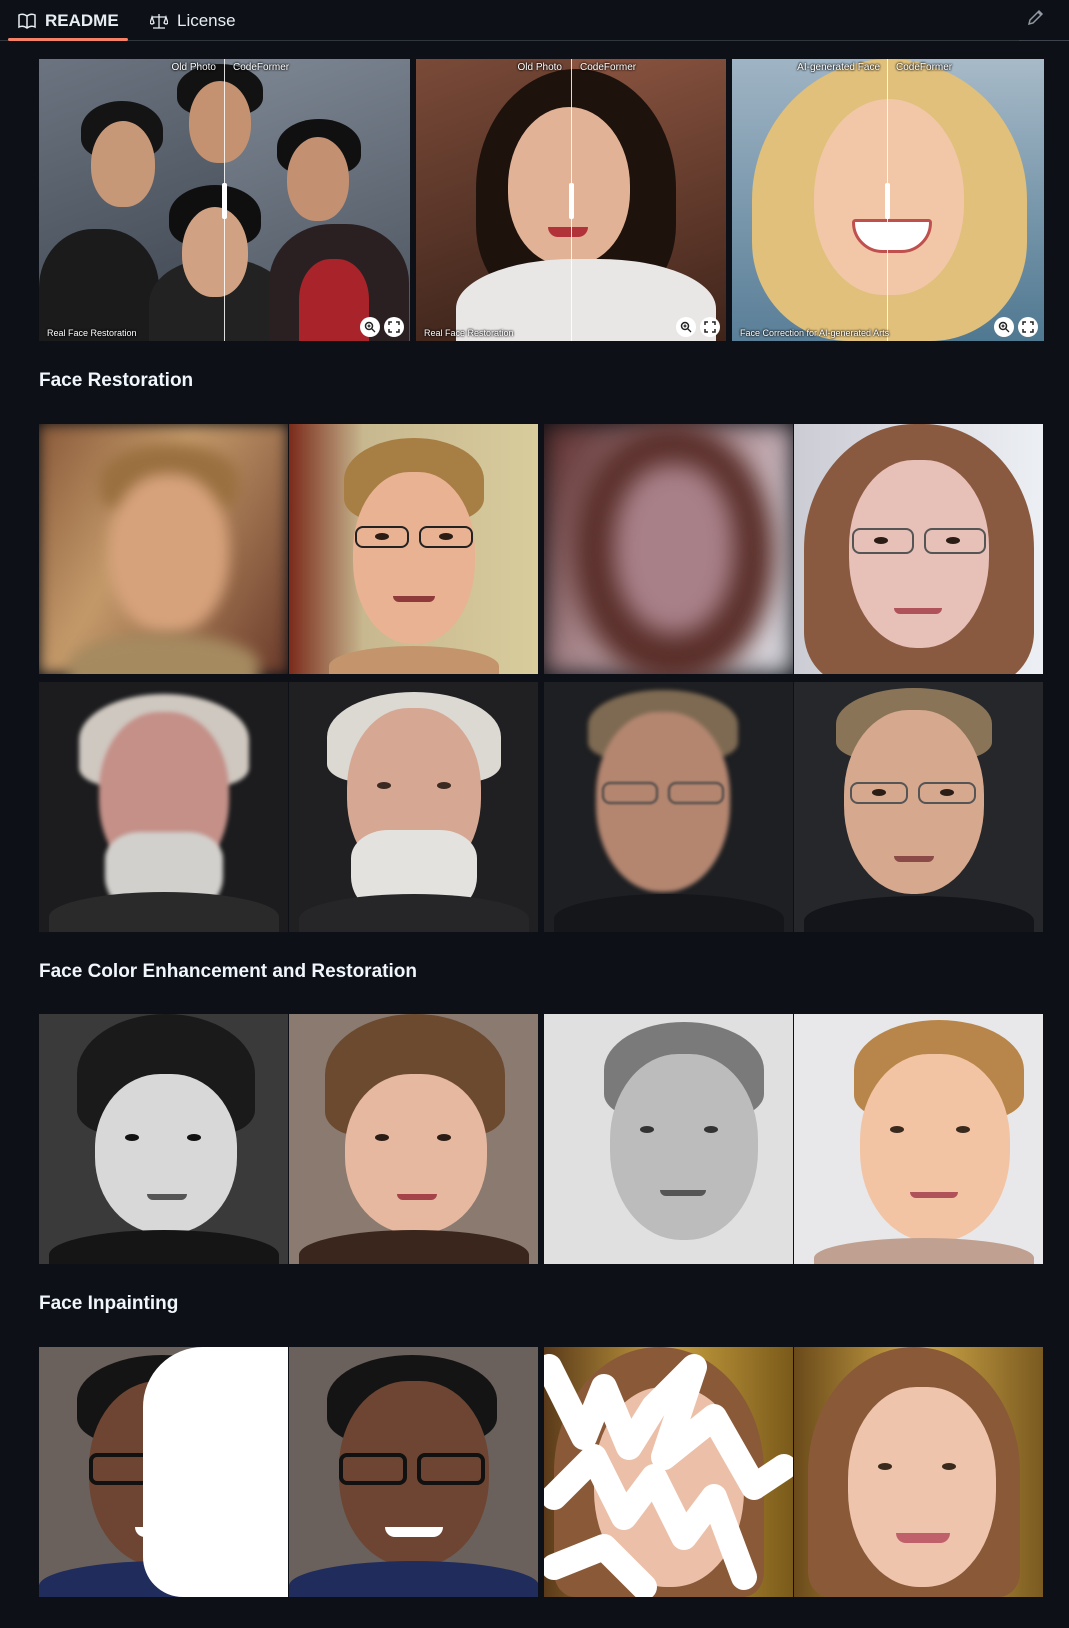 This screenshot has height=1628, width=1069. I want to click on caption: Face Correction for AI-generated Arts, so click(815, 333).